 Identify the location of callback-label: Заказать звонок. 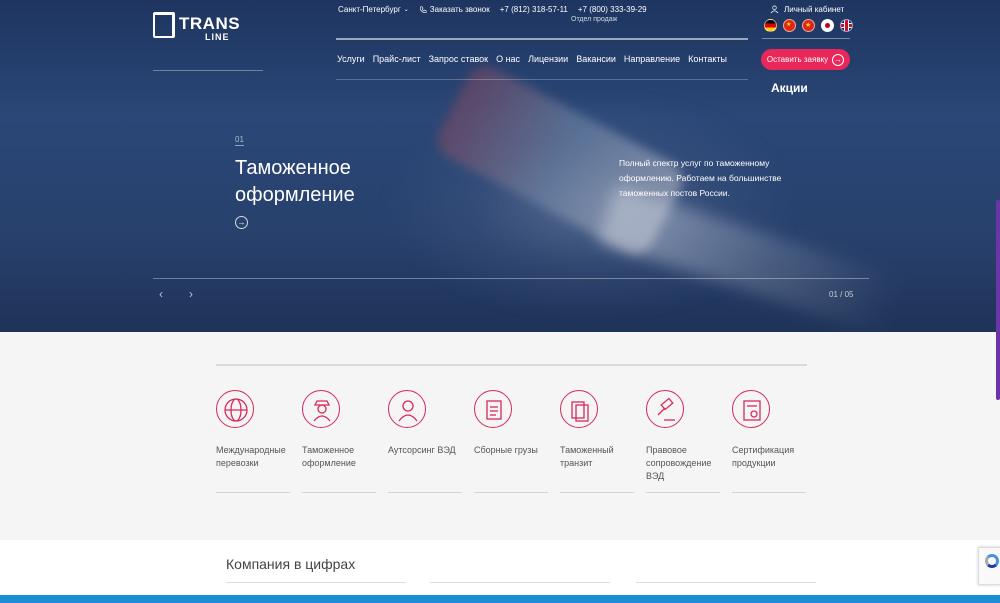
(459, 9).